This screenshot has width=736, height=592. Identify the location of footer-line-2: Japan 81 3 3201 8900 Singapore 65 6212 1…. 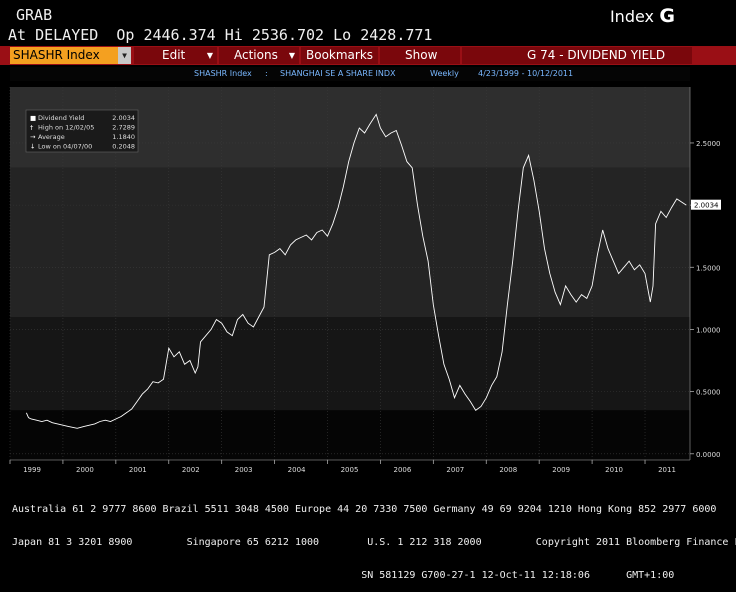
(374, 542).